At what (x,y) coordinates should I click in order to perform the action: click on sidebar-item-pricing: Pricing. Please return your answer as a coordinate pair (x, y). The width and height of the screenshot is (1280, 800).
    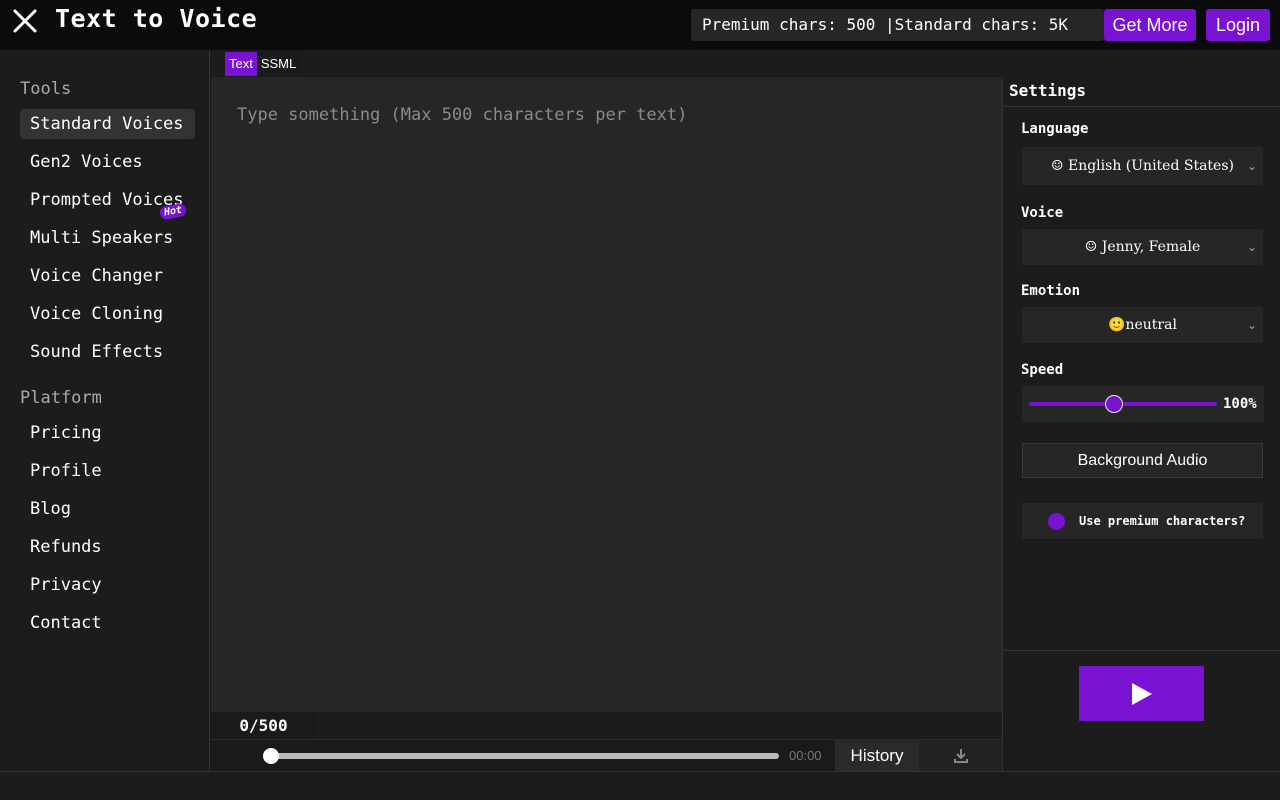
    Looking at the image, I should click on (61, 433).